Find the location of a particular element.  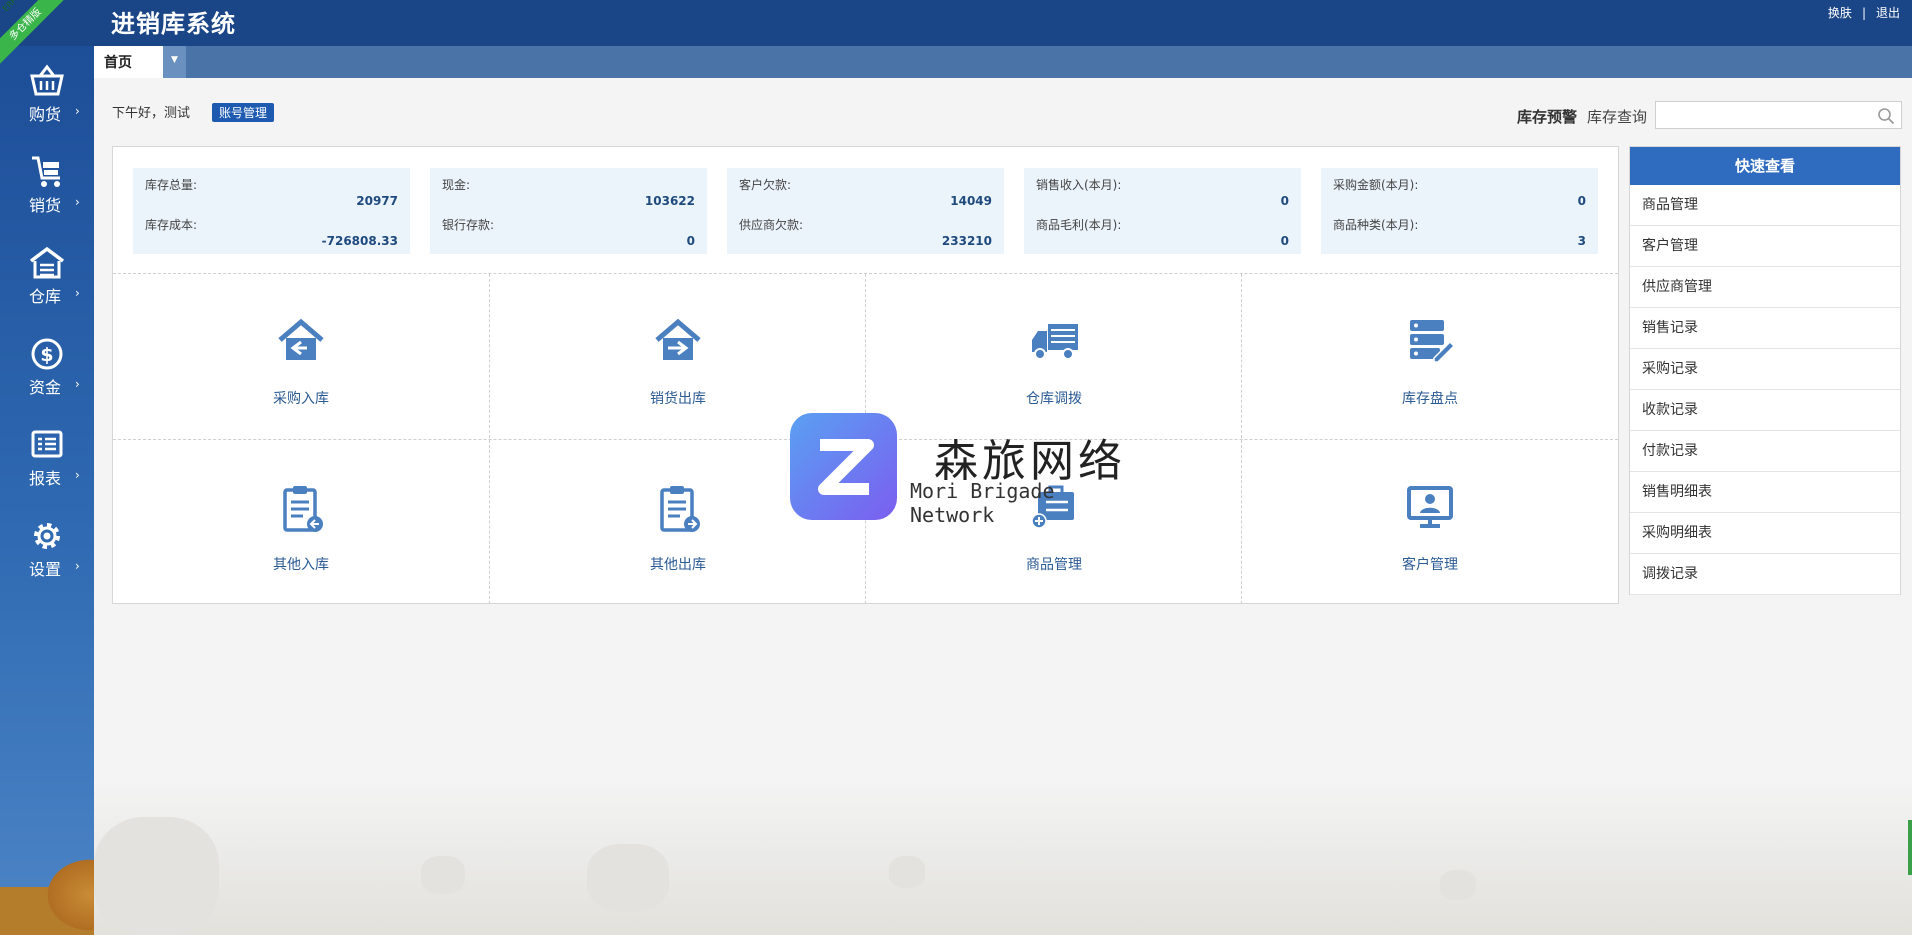

stat-label: 销售收入(本月): is located at coordinates (1079, 185).